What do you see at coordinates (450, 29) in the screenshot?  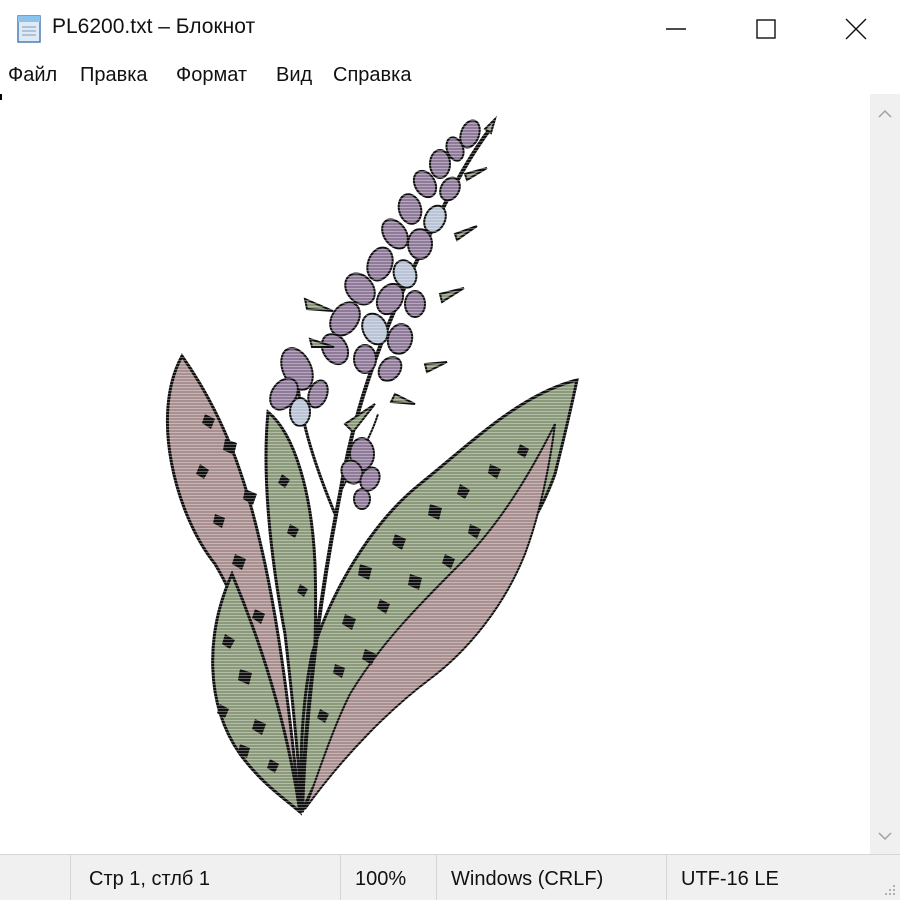 I see `title-bar: PL6200.txt – Блокнот` at bounding box center [450, 29].